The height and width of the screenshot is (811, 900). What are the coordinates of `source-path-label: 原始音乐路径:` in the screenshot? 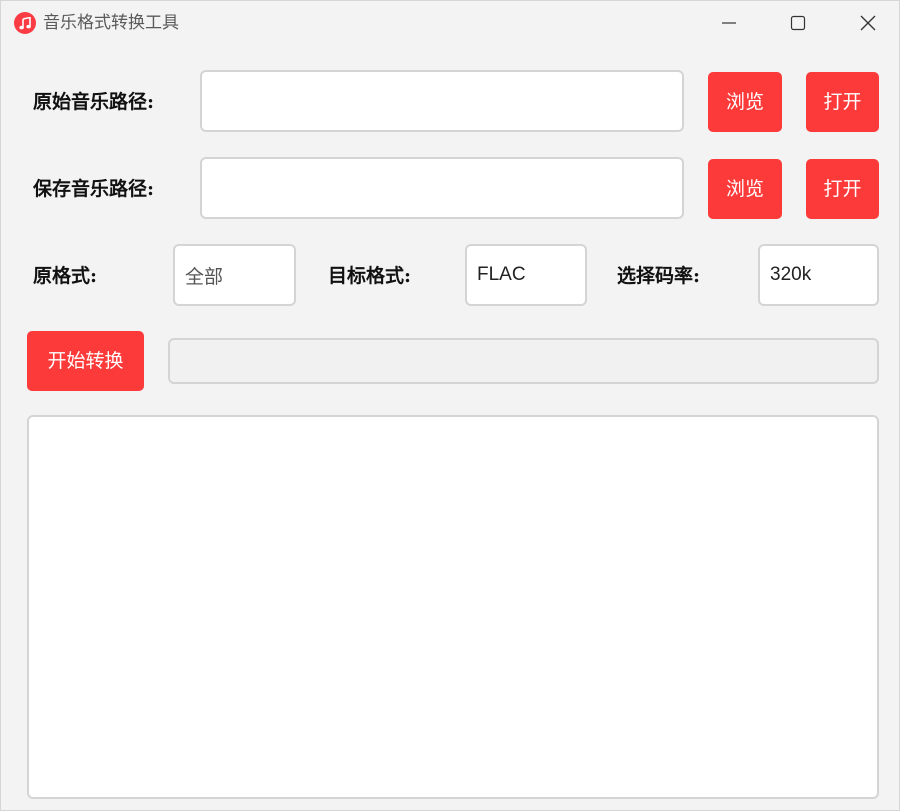 It's located at (94, 102).